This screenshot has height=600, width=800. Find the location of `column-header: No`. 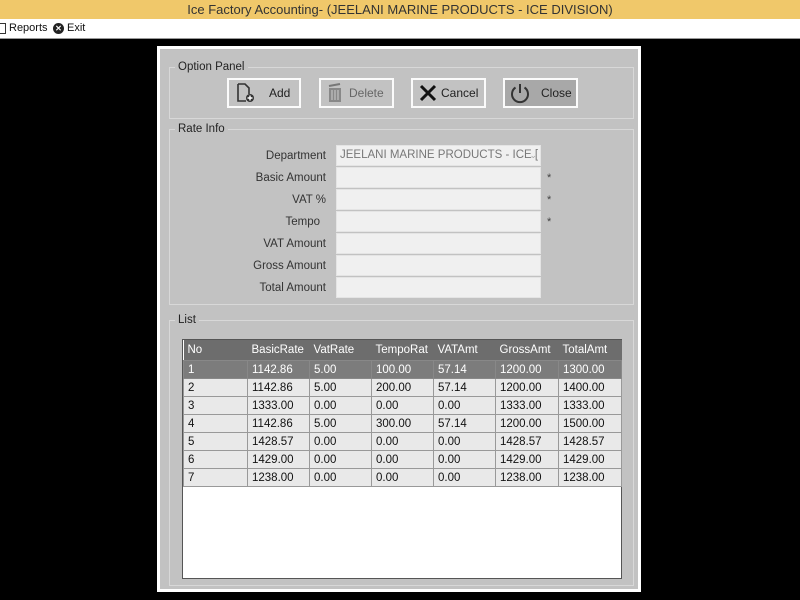

column-header: No is located at coordinates (215, 350).